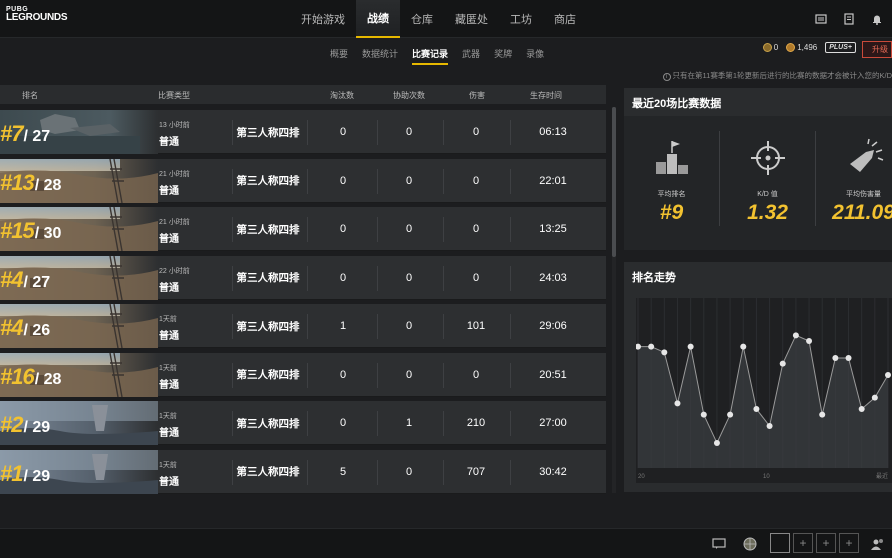 This screenshot has height=558, width=892. I want to click on subtab-weapons: 武器, so click(471, 56).